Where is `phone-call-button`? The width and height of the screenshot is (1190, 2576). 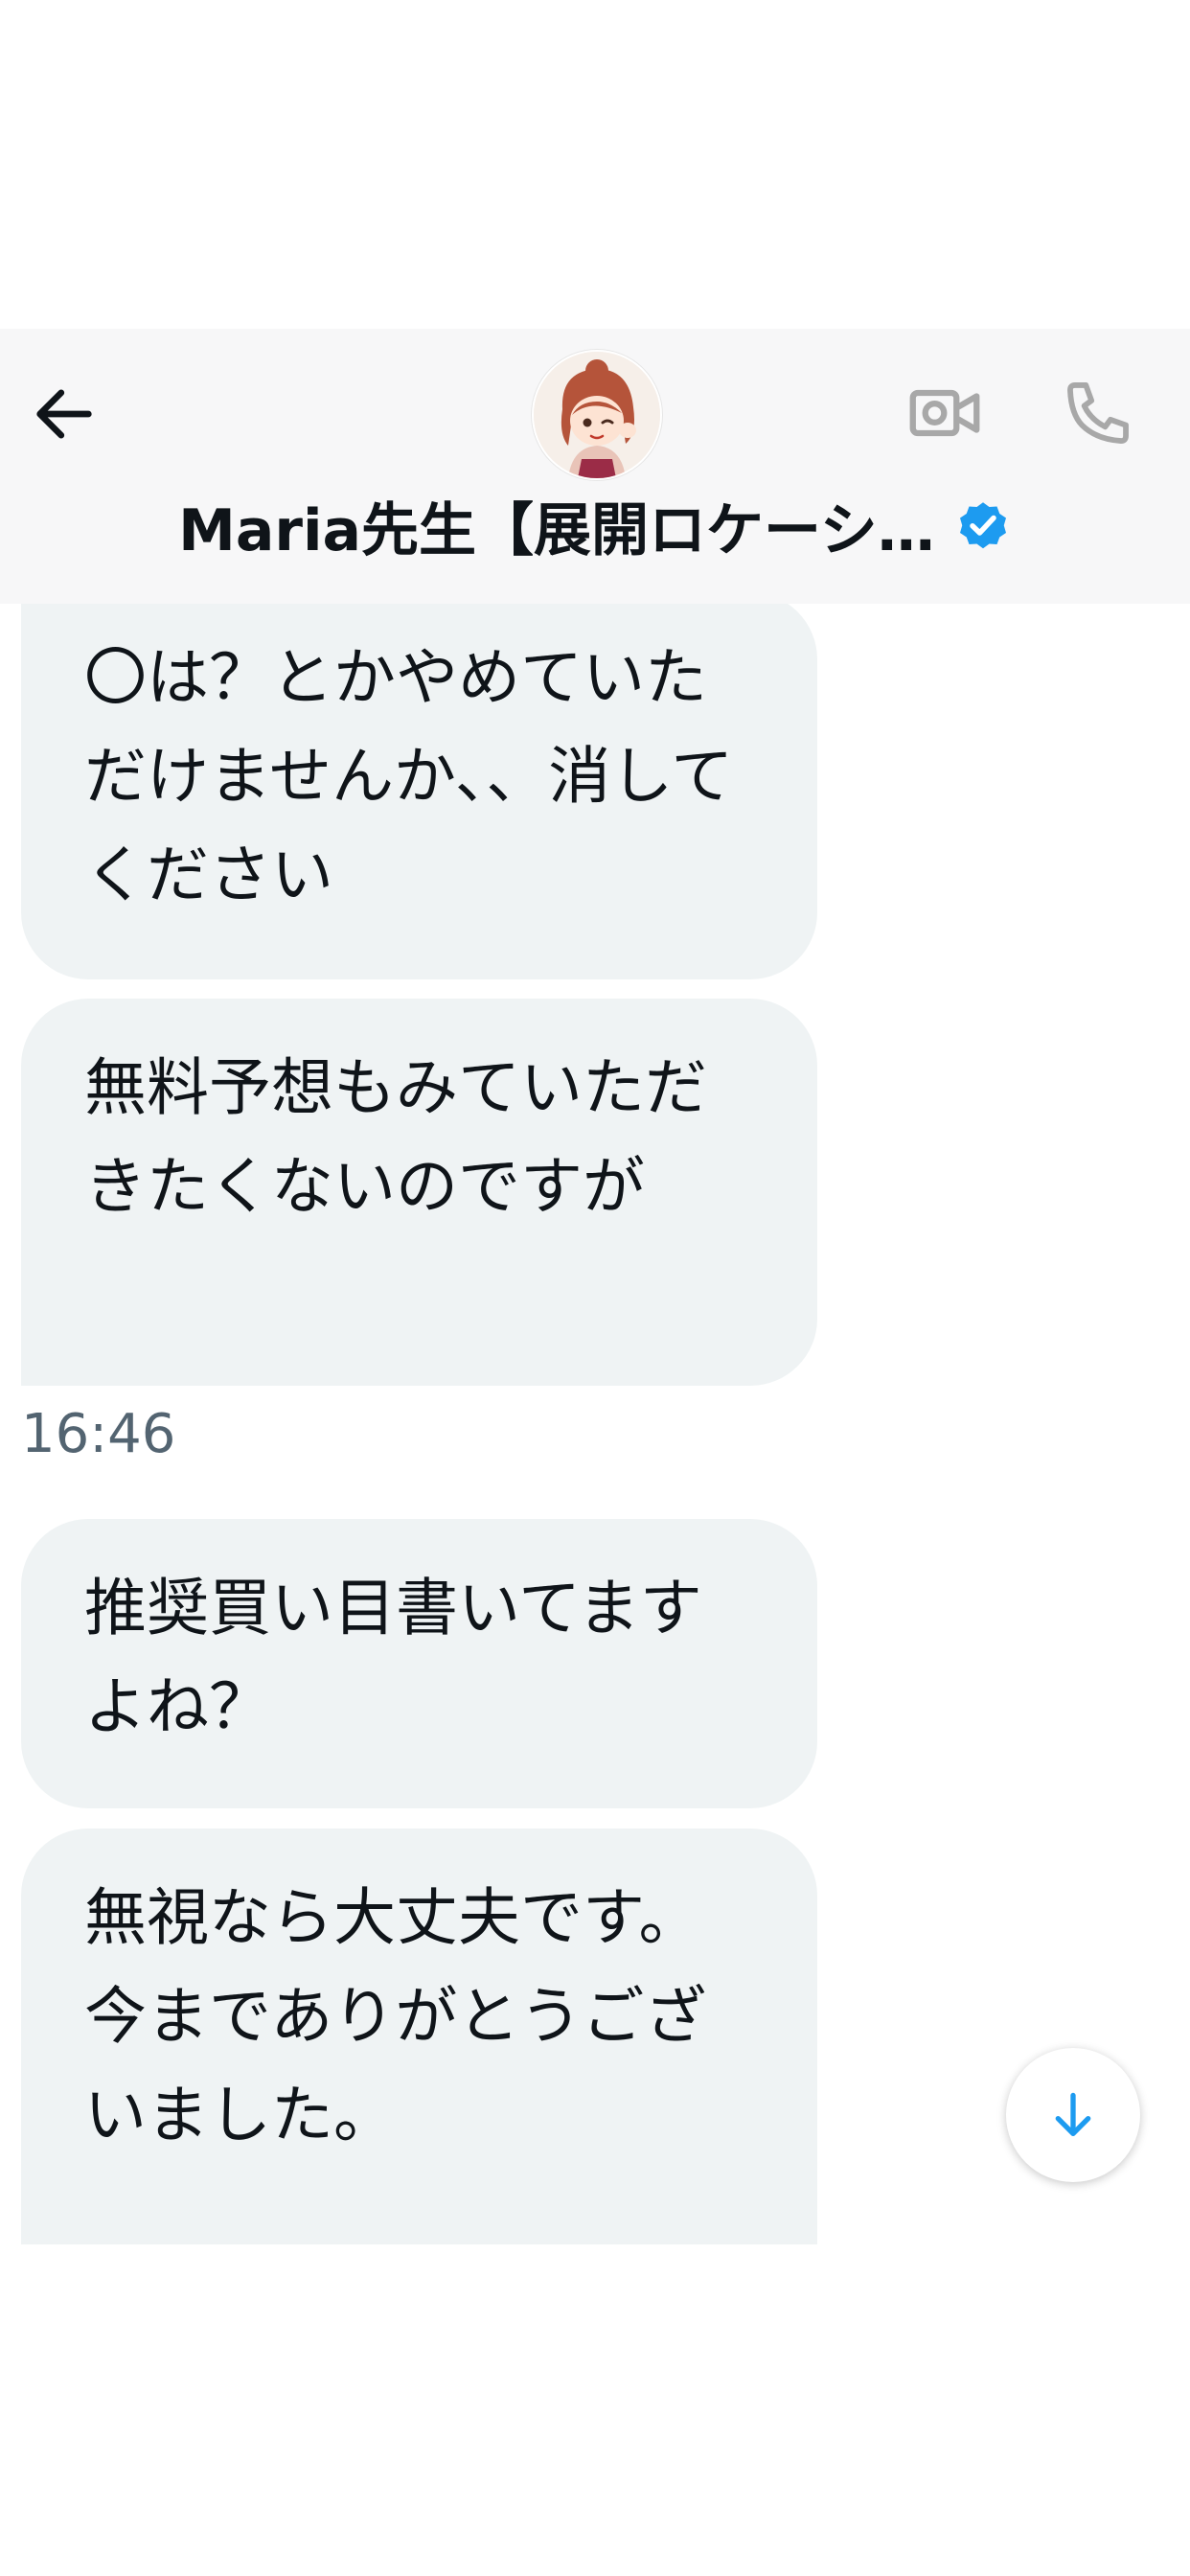 phone-call-button is located at coordinates (1098, 413).